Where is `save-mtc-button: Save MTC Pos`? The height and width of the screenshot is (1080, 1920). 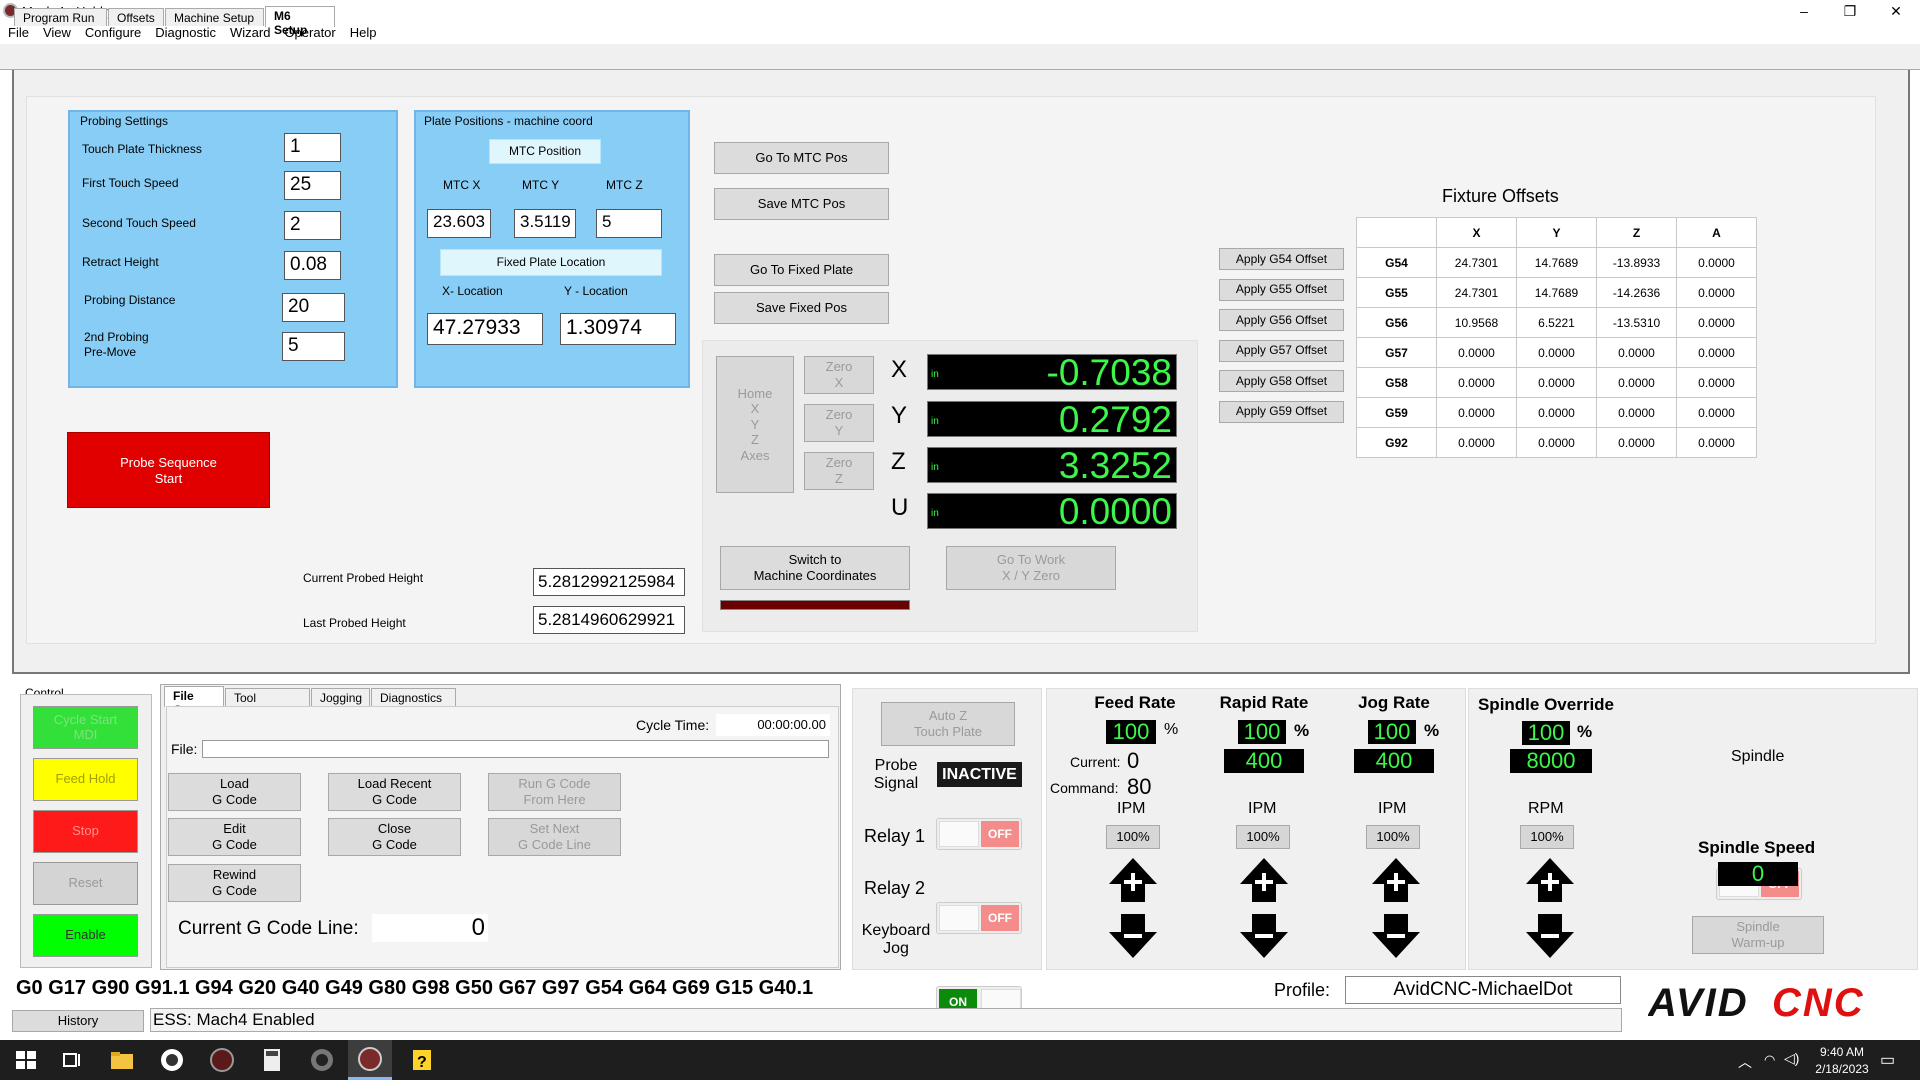 save-mtc-button: Save MTC Pos is located at coordinates (801, 204).